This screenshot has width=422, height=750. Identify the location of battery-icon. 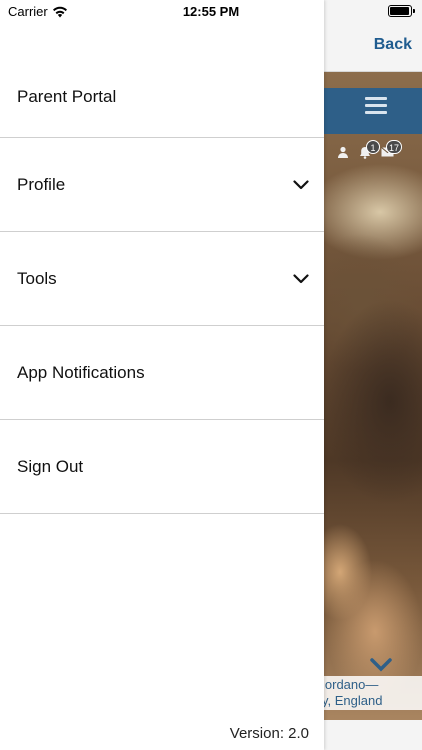
(401, 11).